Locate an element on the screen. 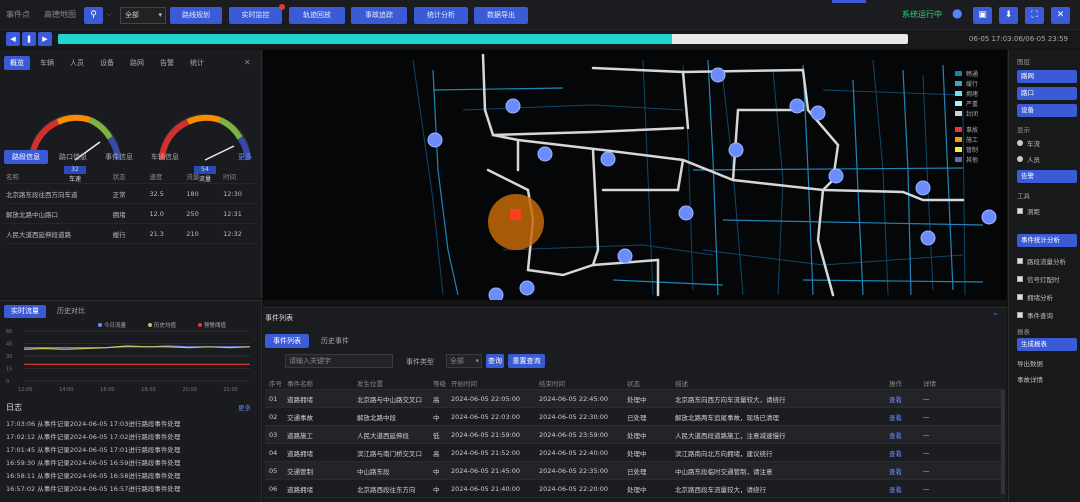  x-tick-label: 16:00 is located at coordinates (107, 390).